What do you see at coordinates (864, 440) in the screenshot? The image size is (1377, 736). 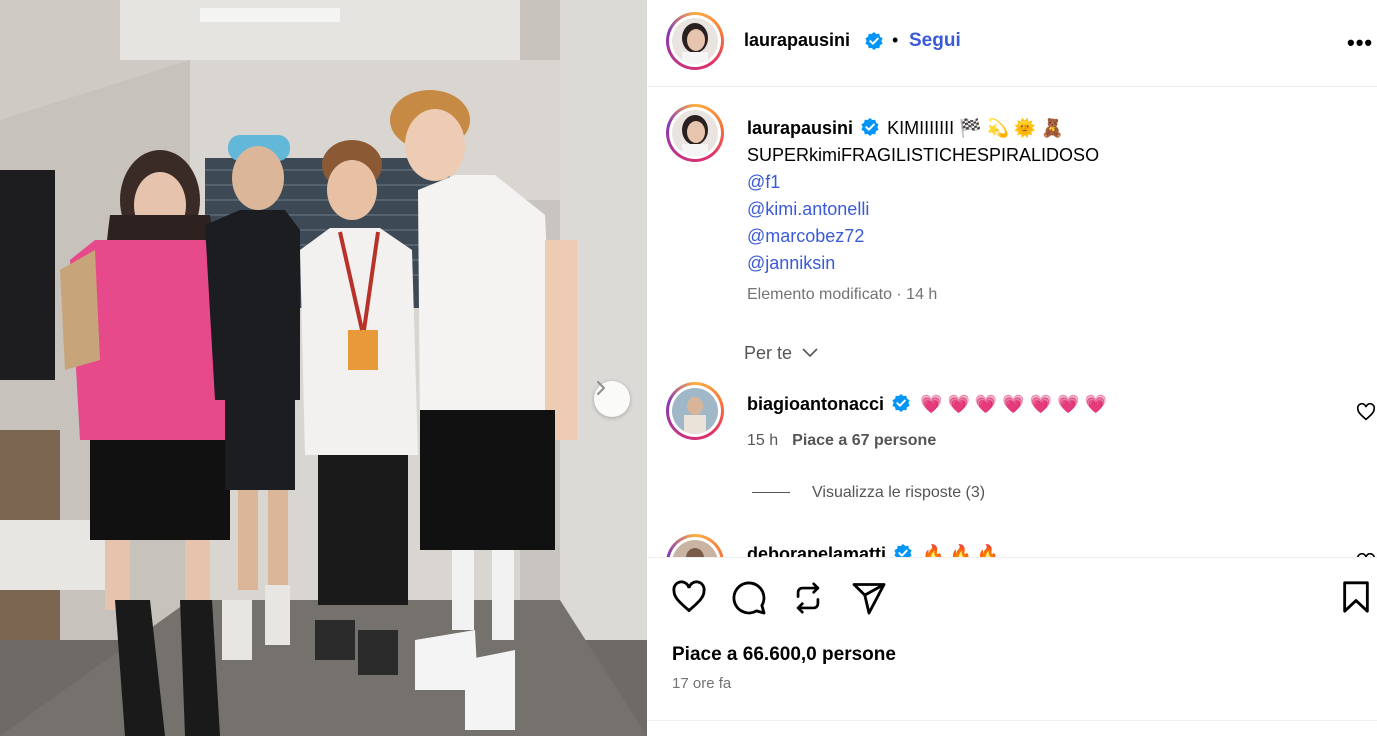 I see `comment-likes-link: Piace a 67 persone` at bounding box center [864, 440].